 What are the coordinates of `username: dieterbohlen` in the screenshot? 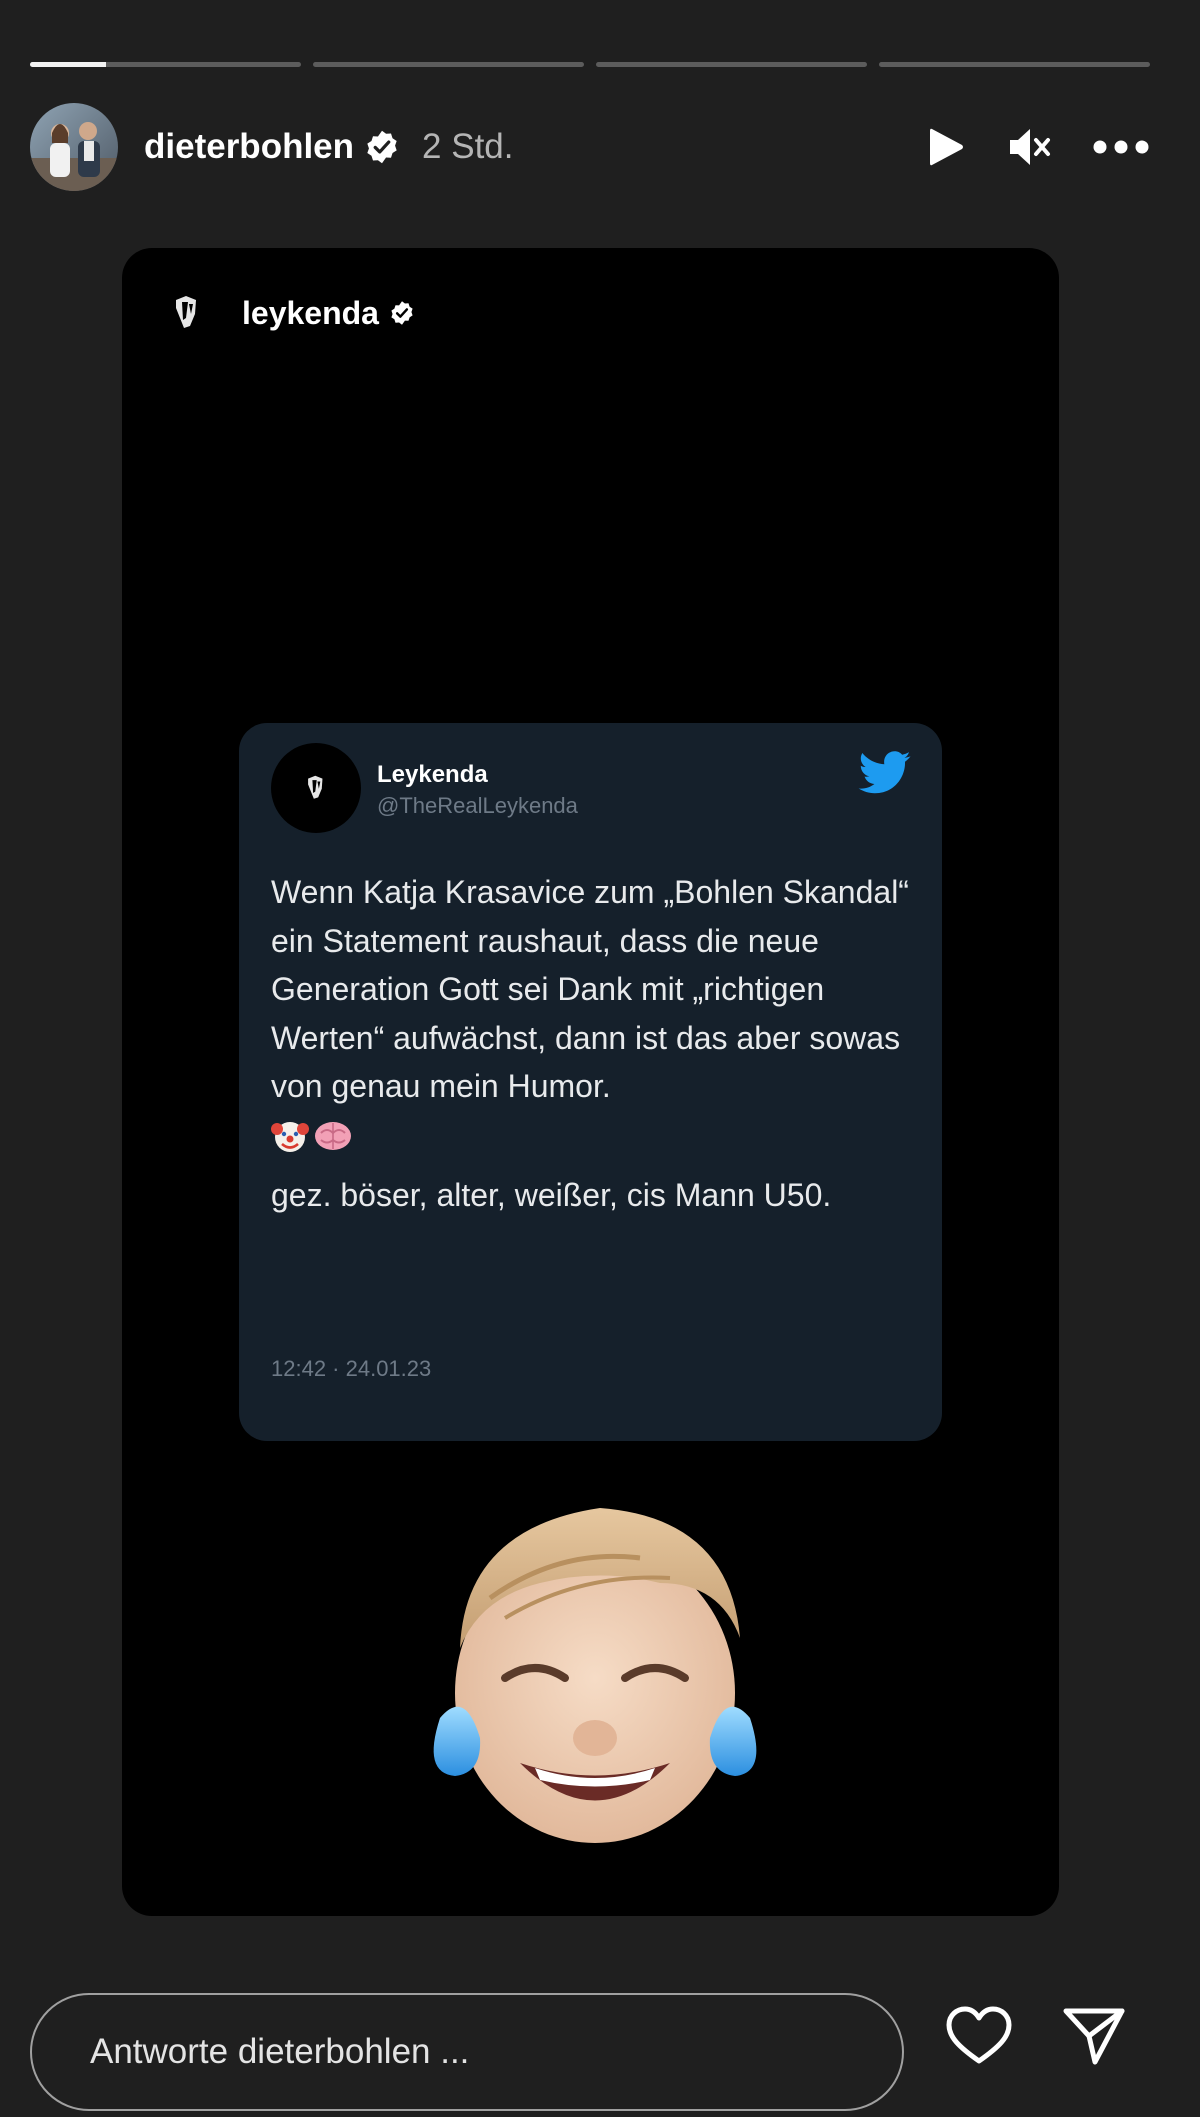 It's located at (249, 147).